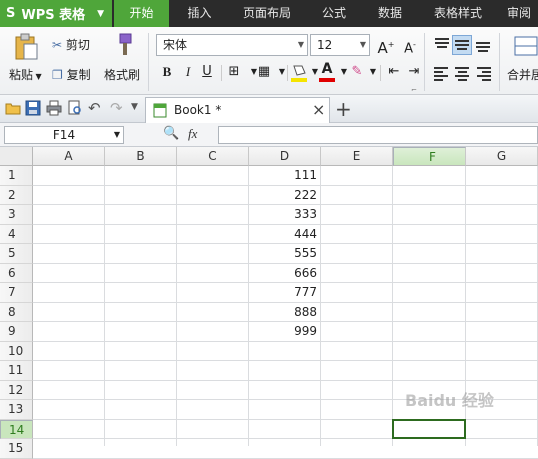 Image resolution: width=538 pixels, height=459 pixels. Describe the element at coordinates (483, 45) in the screenshot. I see `align-bottom-icon` at that location.